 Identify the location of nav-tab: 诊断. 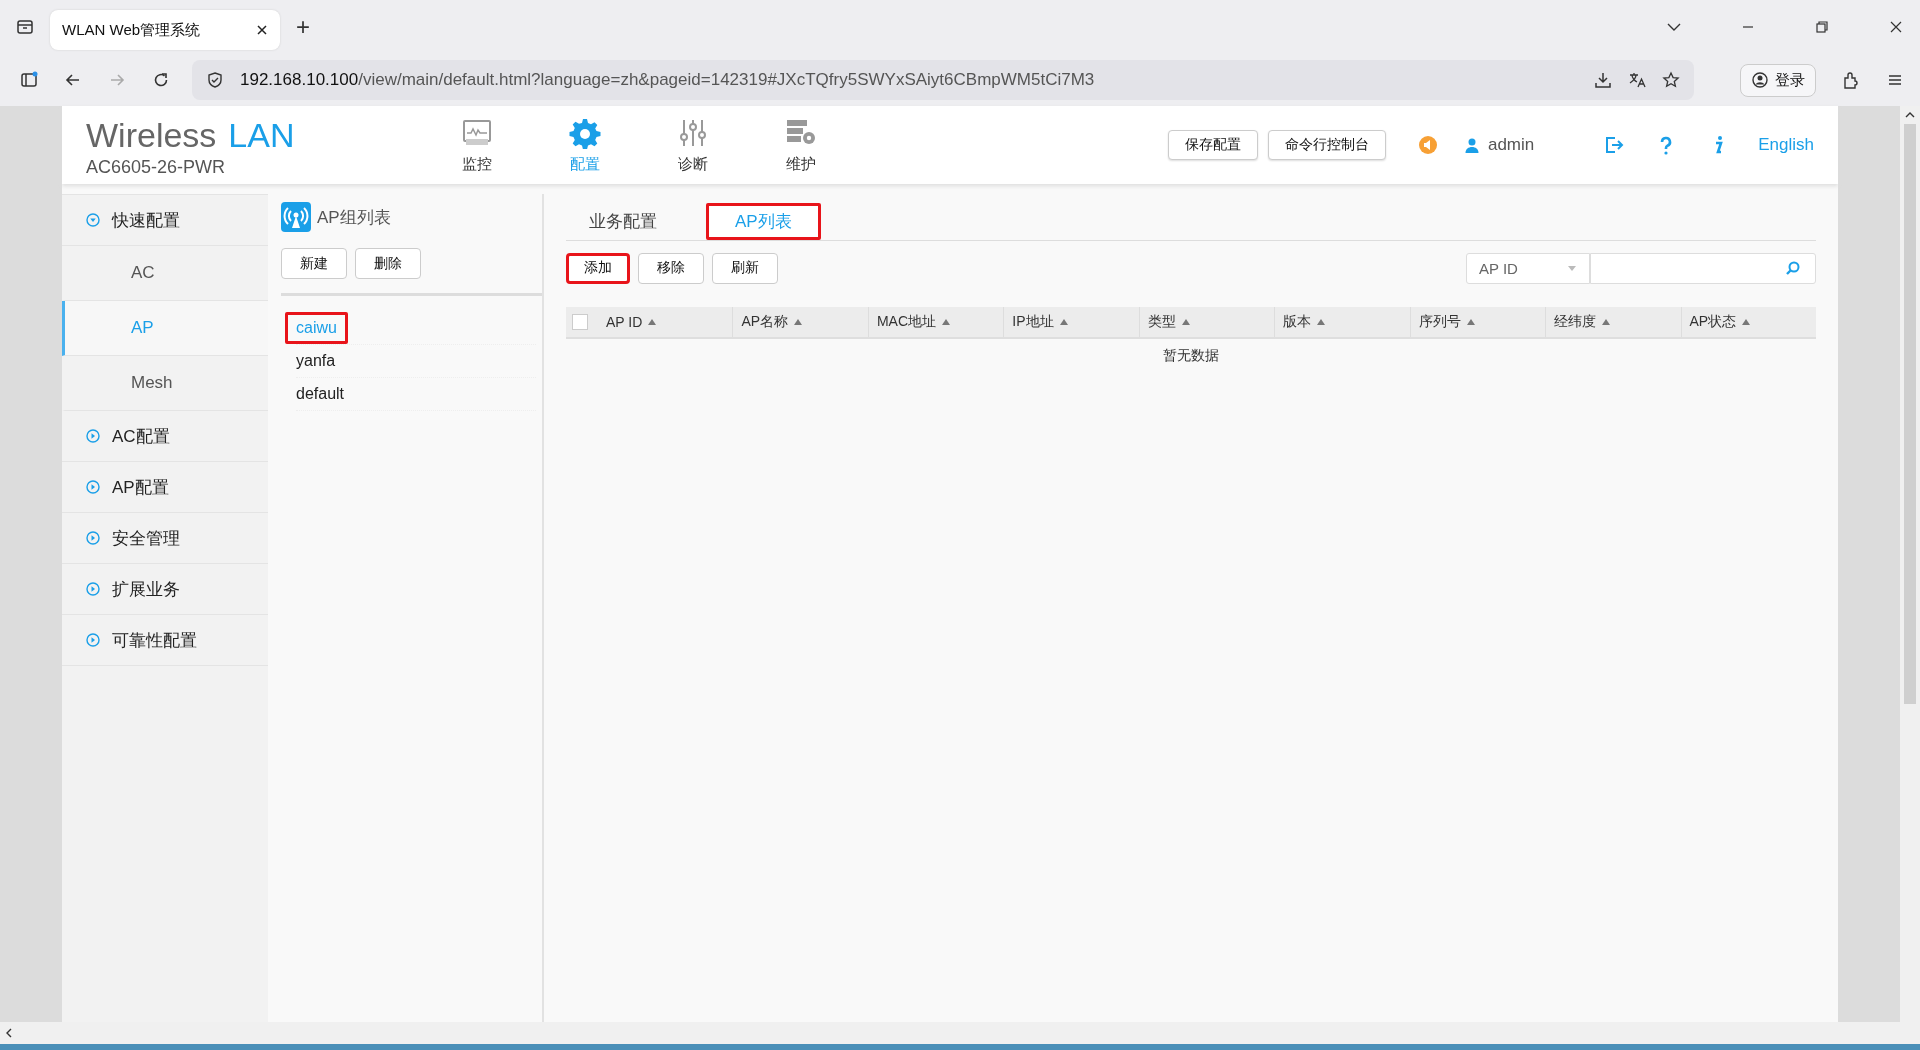
(693, 145).